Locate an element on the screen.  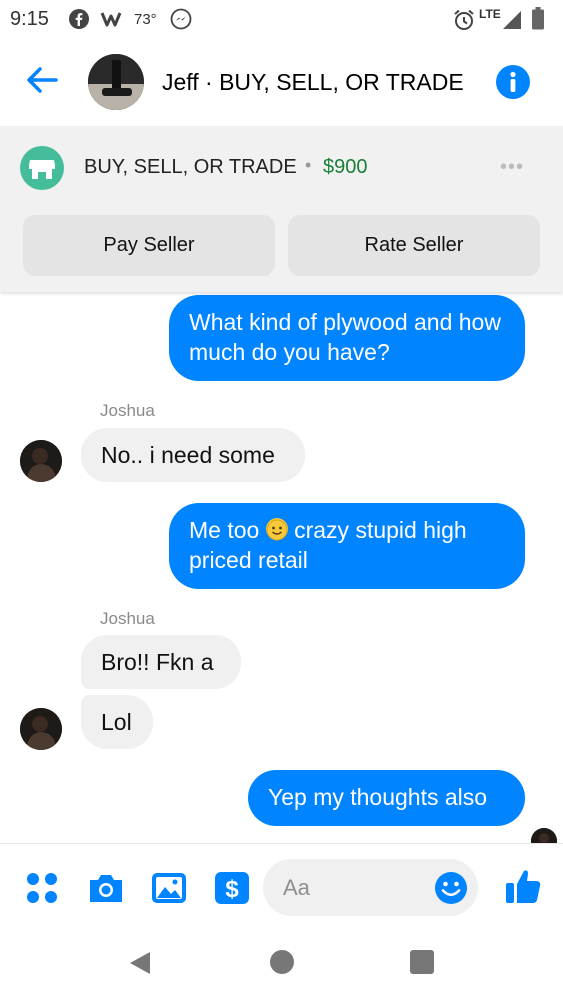
conversation-header: Jeff · BUY, SELL, OR TRADE is located at coordinates (281, 83).